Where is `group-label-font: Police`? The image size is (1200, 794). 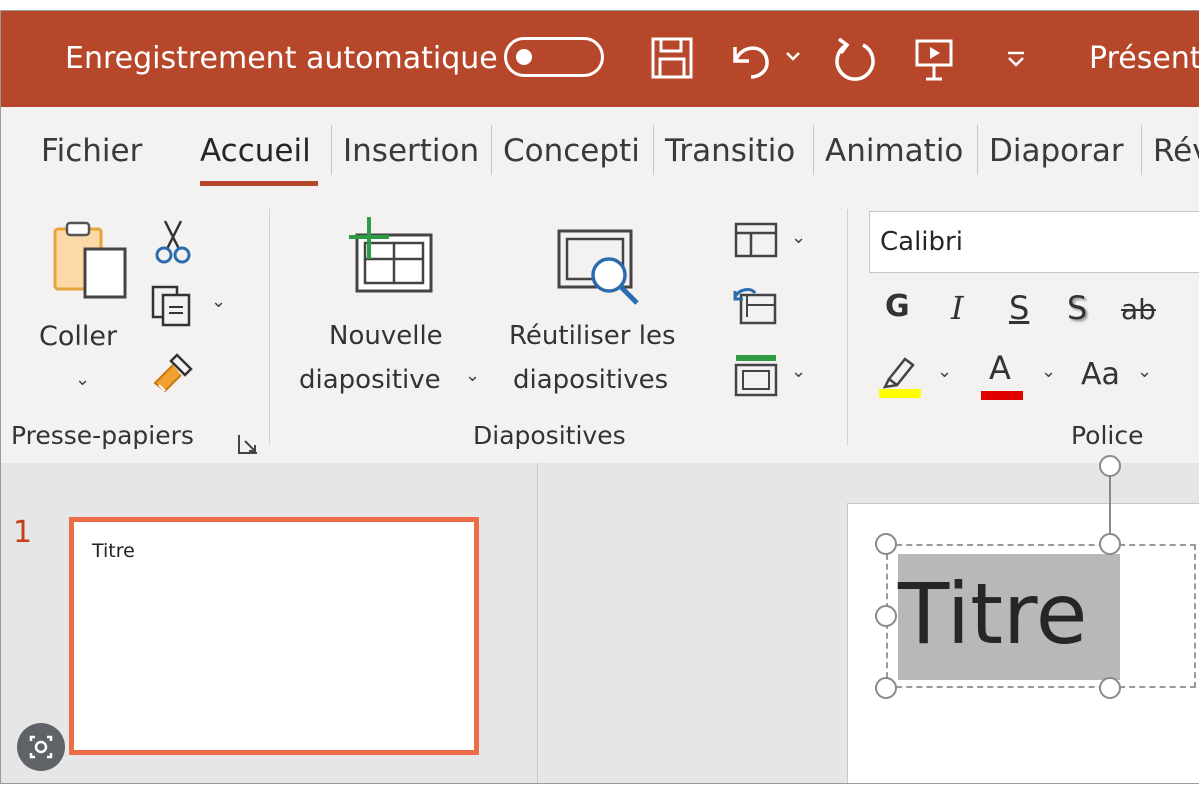 group-label-font: Police is located at coordinates (1107, 435).